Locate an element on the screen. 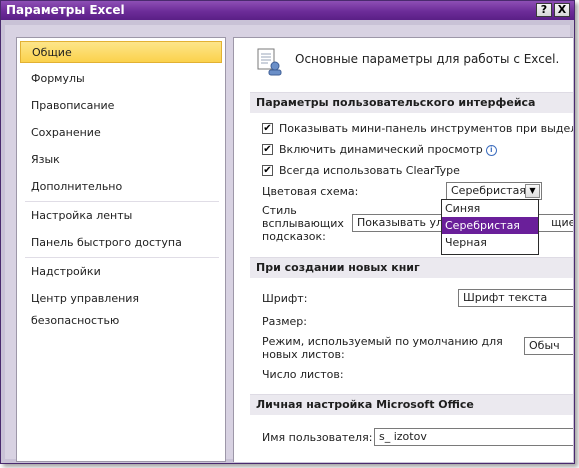 The width and height of the screenshot is (579, 468). default-view-select: Обыч is located at coordinates (548, 346).